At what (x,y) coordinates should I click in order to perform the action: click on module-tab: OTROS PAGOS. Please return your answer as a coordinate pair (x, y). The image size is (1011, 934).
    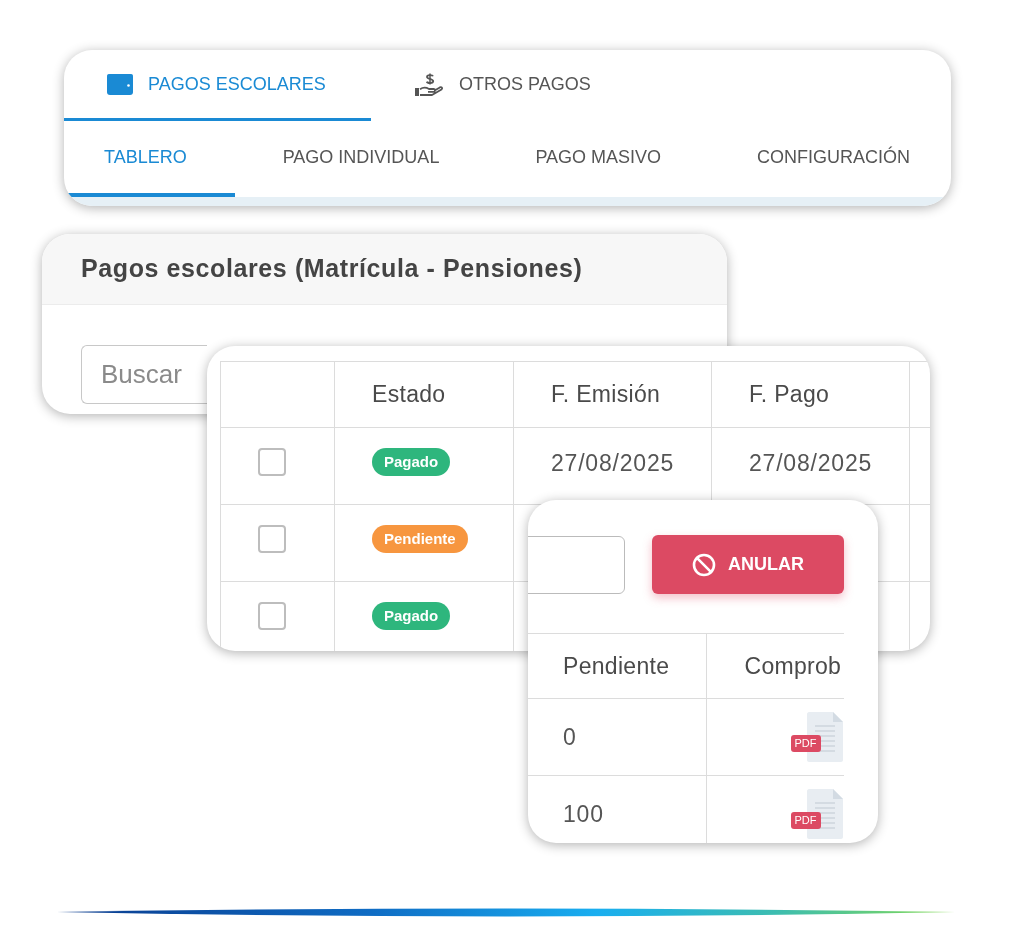
    Looking at the image, I should click on (524, 85).